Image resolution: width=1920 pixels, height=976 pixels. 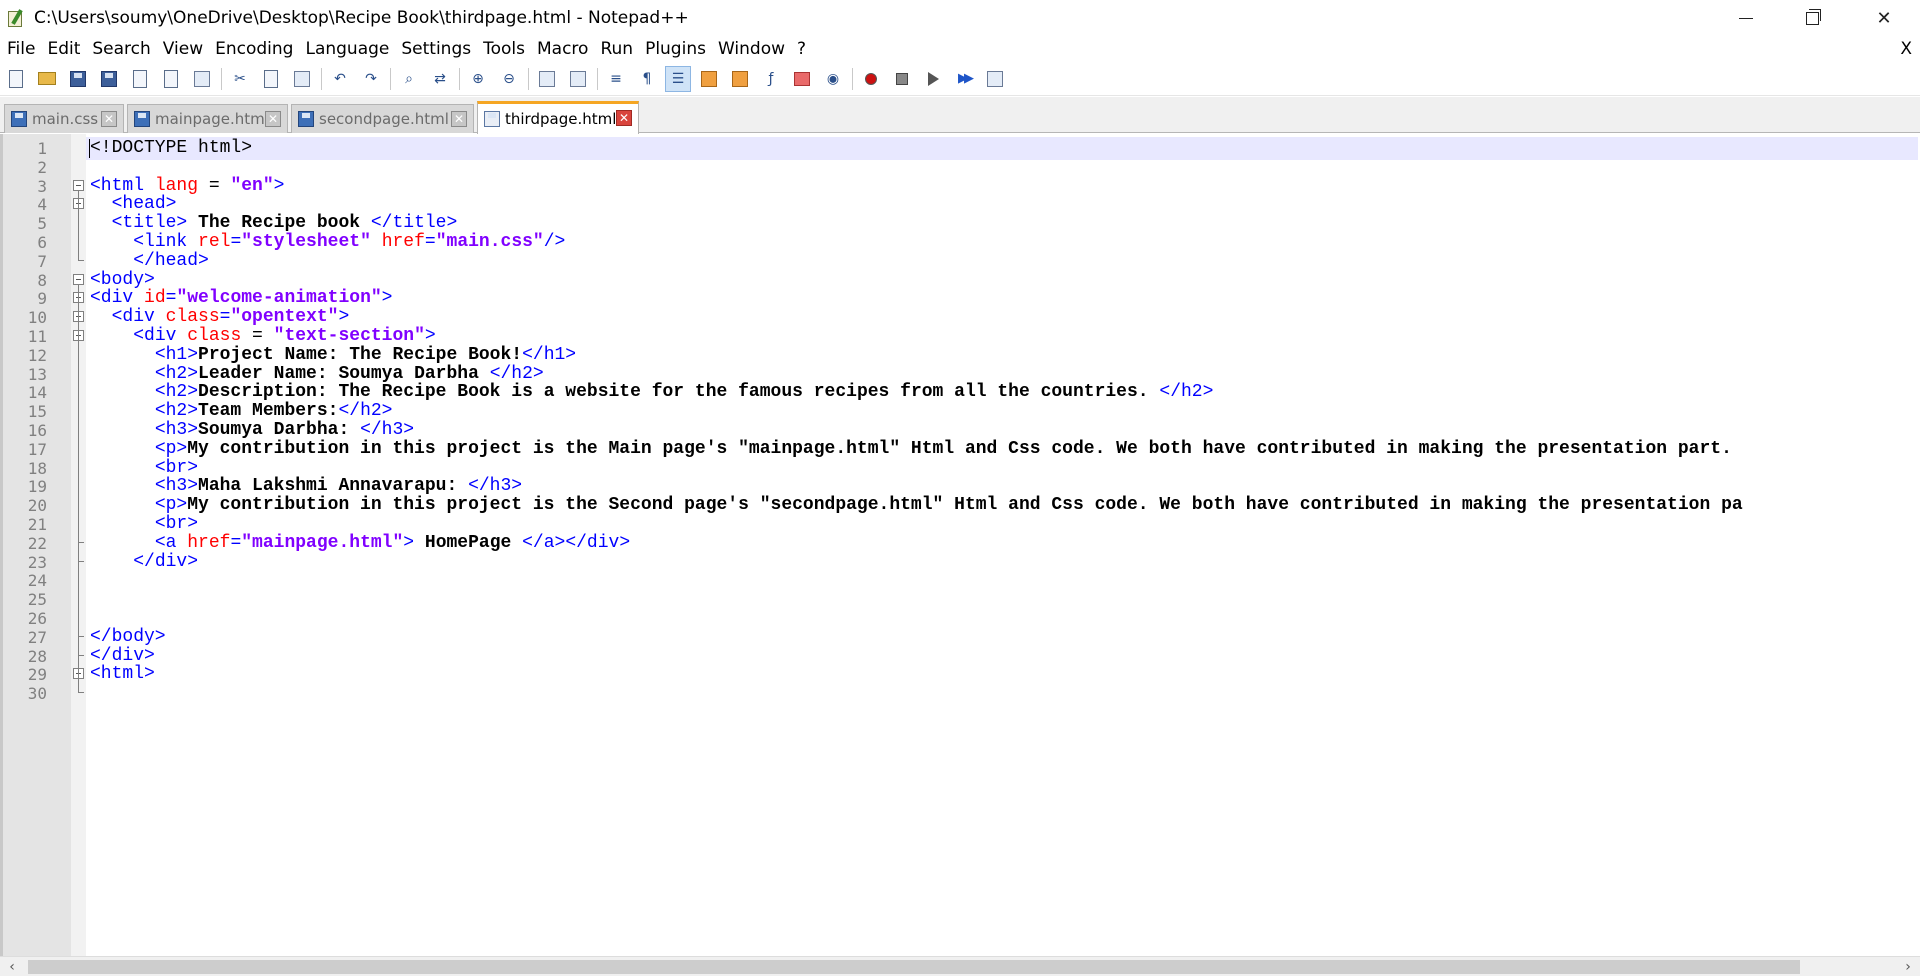 I want to click on close-icon, so click(x=140, y=79).